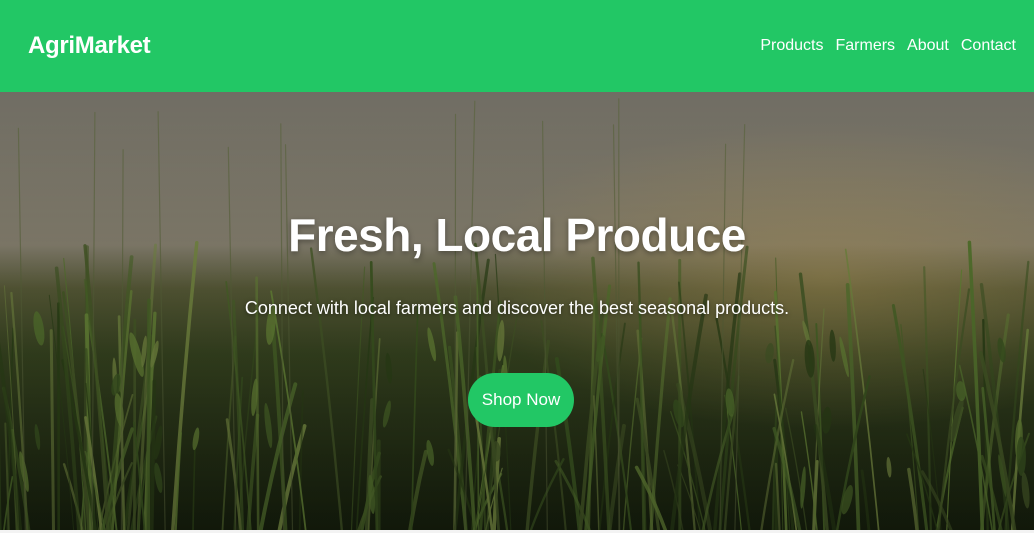 Image resolution: width=1034 pixels, height=533 pixels. I want to click on main-nav: Products Farmers About Contact, so click(888, 46).